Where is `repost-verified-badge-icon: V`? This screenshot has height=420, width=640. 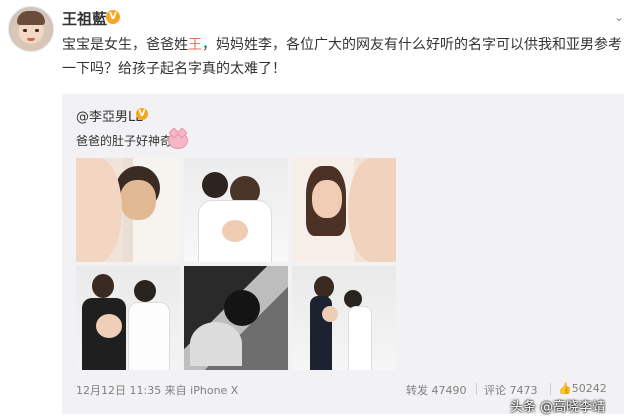
repost-verified-badge-icon: V is located at coordinates (142, 114).